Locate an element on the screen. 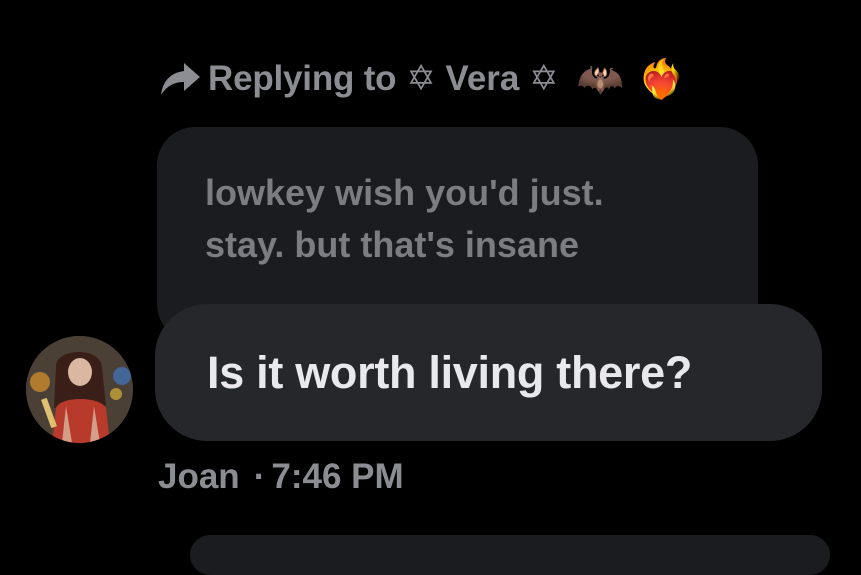 This screenshot has height=575, width=861. avatar is located at coordinates (79, 389).